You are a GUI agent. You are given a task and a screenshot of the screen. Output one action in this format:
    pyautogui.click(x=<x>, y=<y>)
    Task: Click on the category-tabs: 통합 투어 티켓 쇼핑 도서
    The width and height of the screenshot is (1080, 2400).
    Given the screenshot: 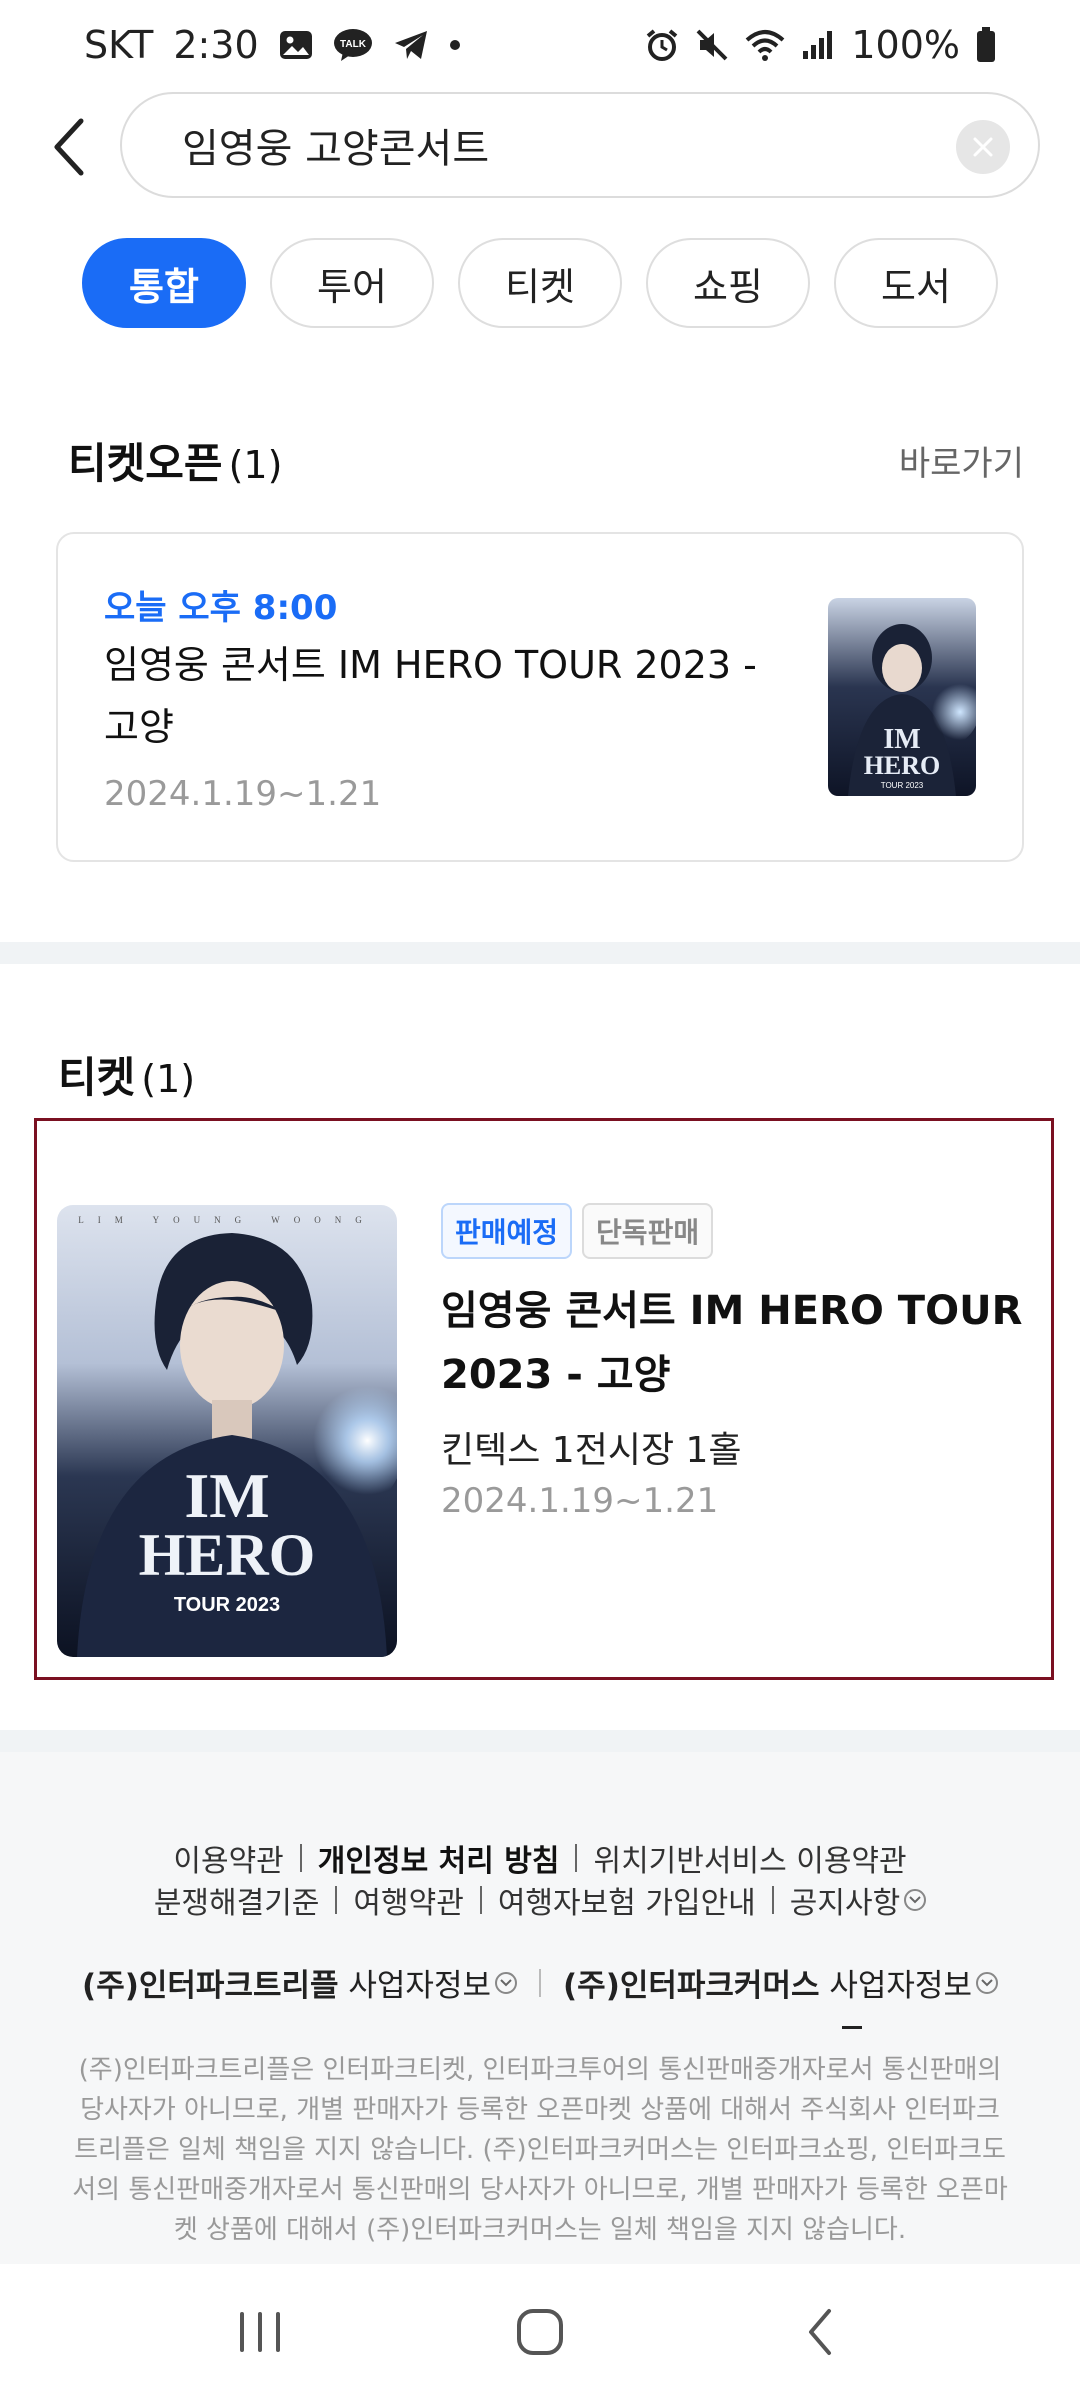 What is the action you would take?
    pyautogui.click(x=540, y=283)
    